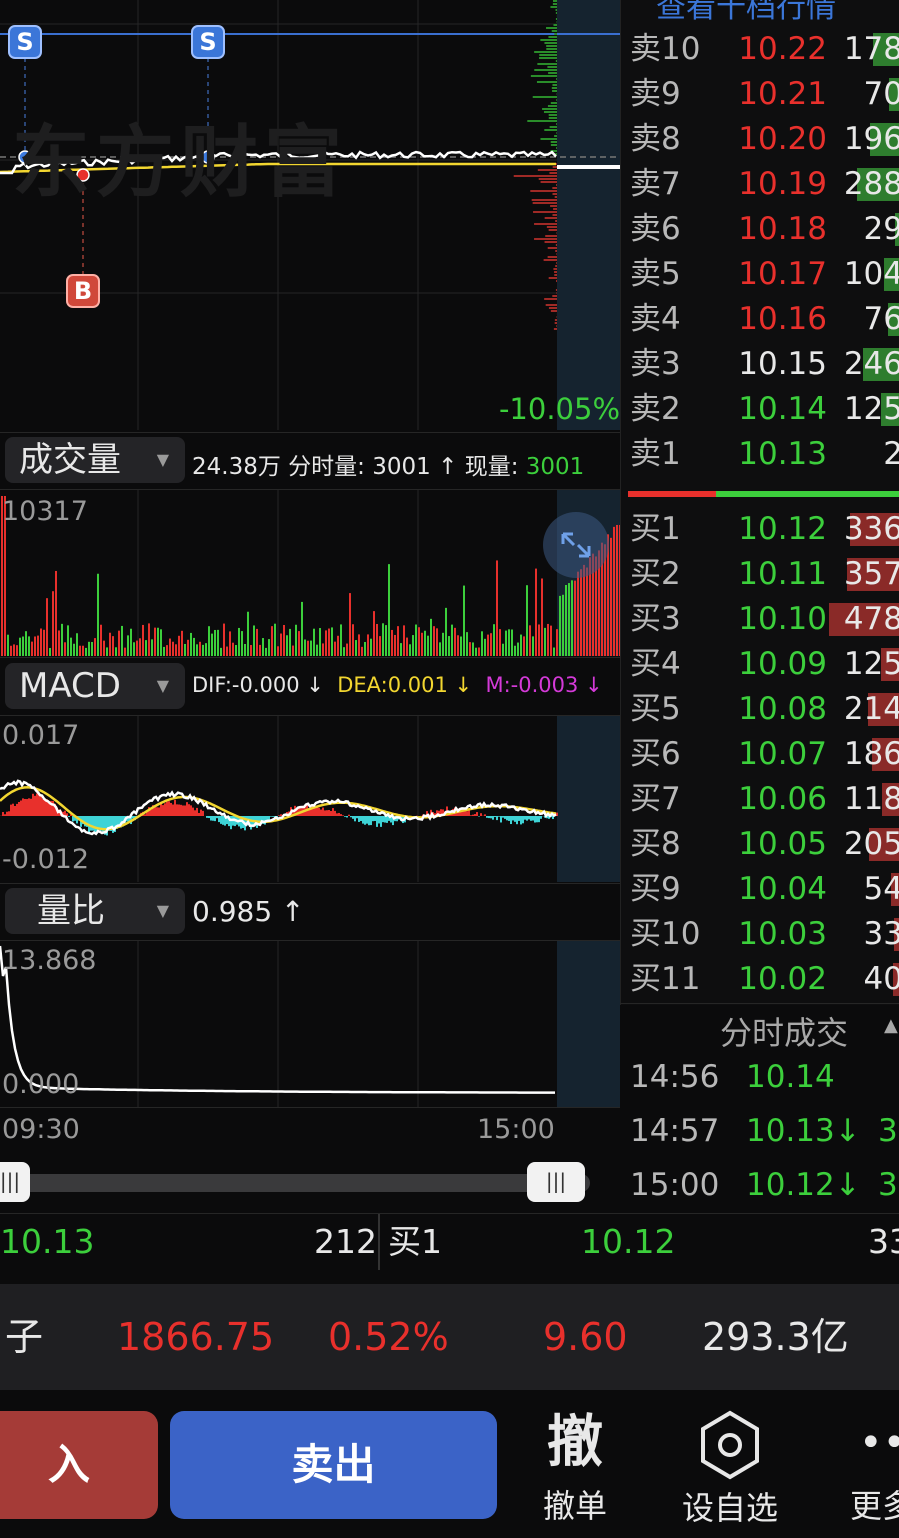 The height and width of the screenshot is (1538, 899). I want to click on order-book-row: 买11 10.02 40, so click(759, 979).